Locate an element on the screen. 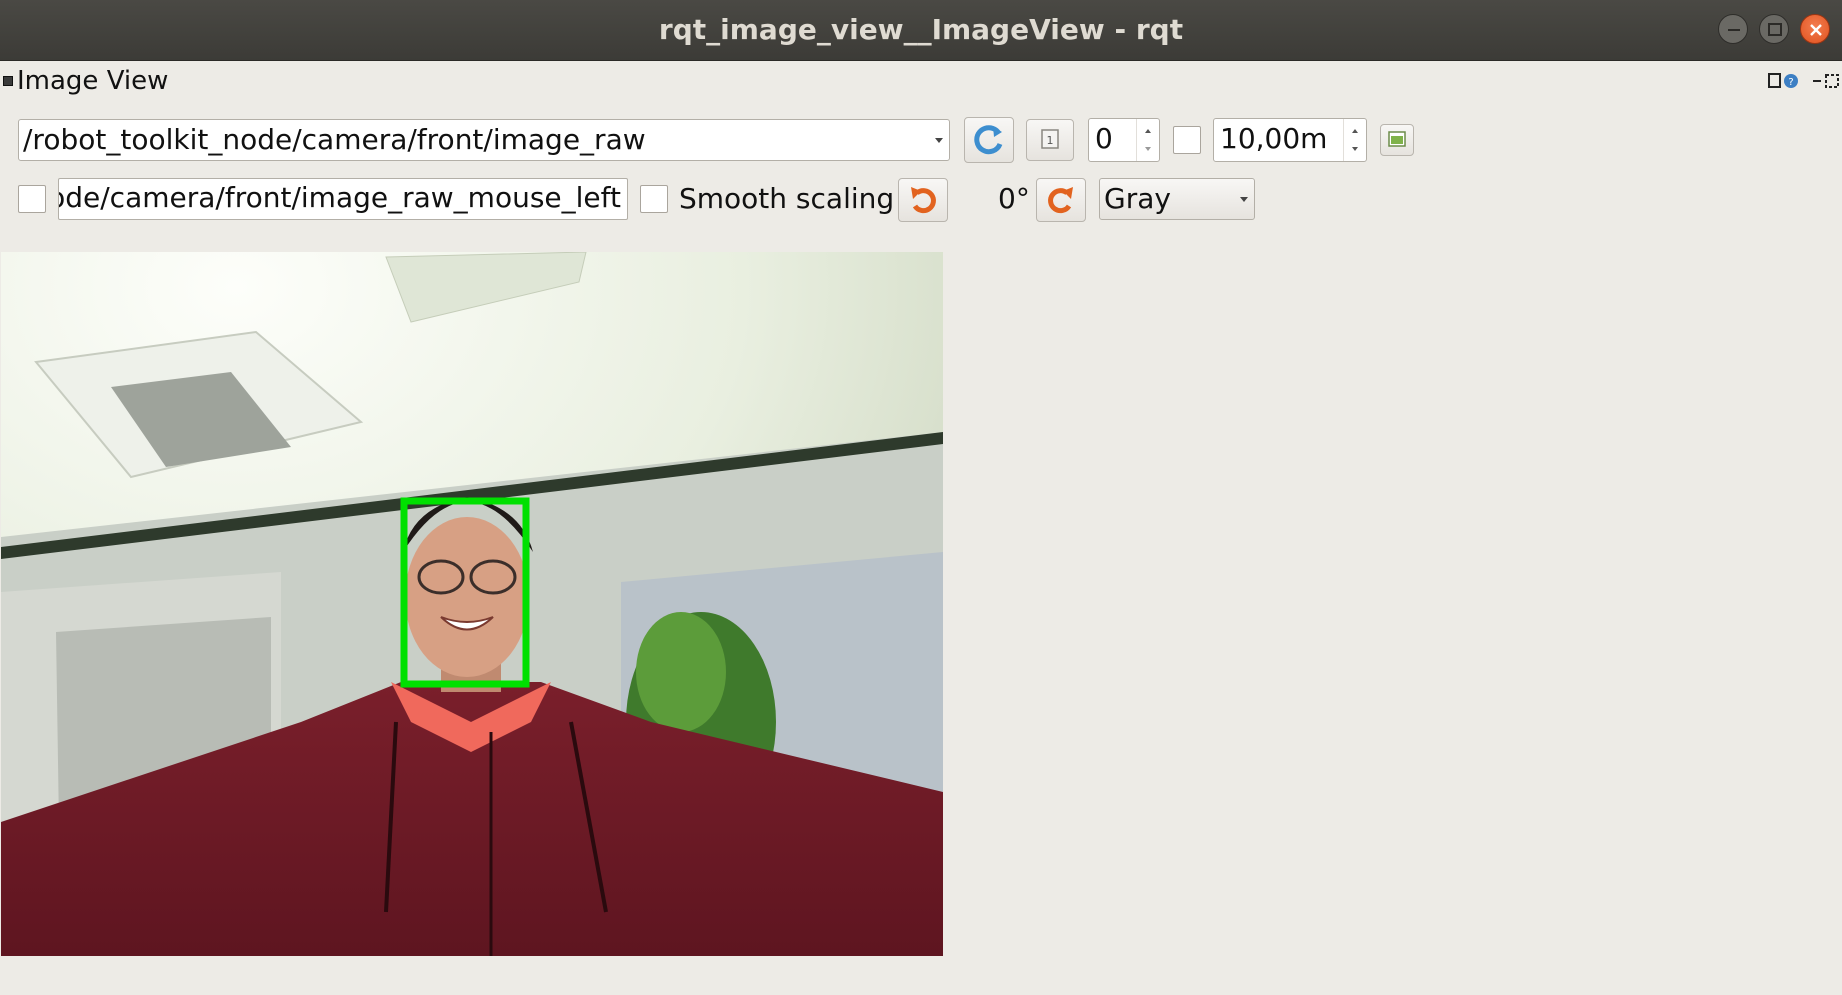 Image resolution: width=1842 pixels, height=995 pixels. close-button is located at coordinates (1815, 29).